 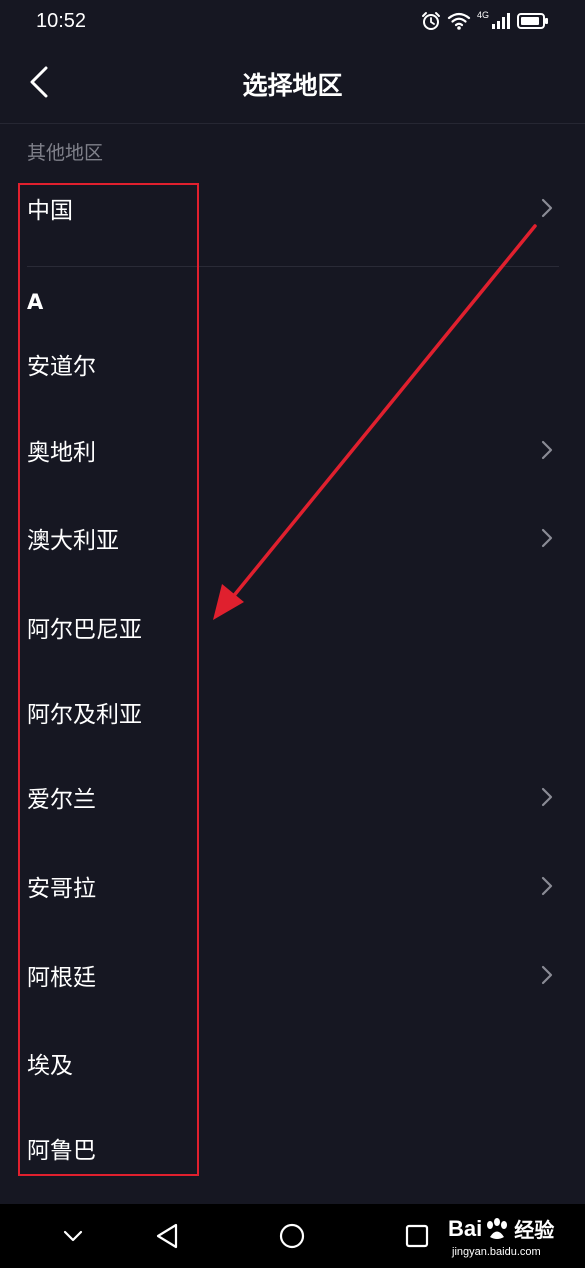 What do you see at coordinates (35, 302) in the screenshot?
I see `letter-header-a: A` at bounding box center [35, 302].